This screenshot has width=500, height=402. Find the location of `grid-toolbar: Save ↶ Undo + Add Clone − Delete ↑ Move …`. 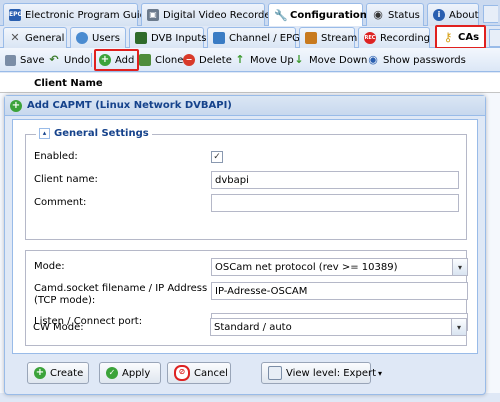

grid-toolbar: Save ↶ Undo + Add Clone − Delete ↑ Move … is located at coordinates (250, 60).